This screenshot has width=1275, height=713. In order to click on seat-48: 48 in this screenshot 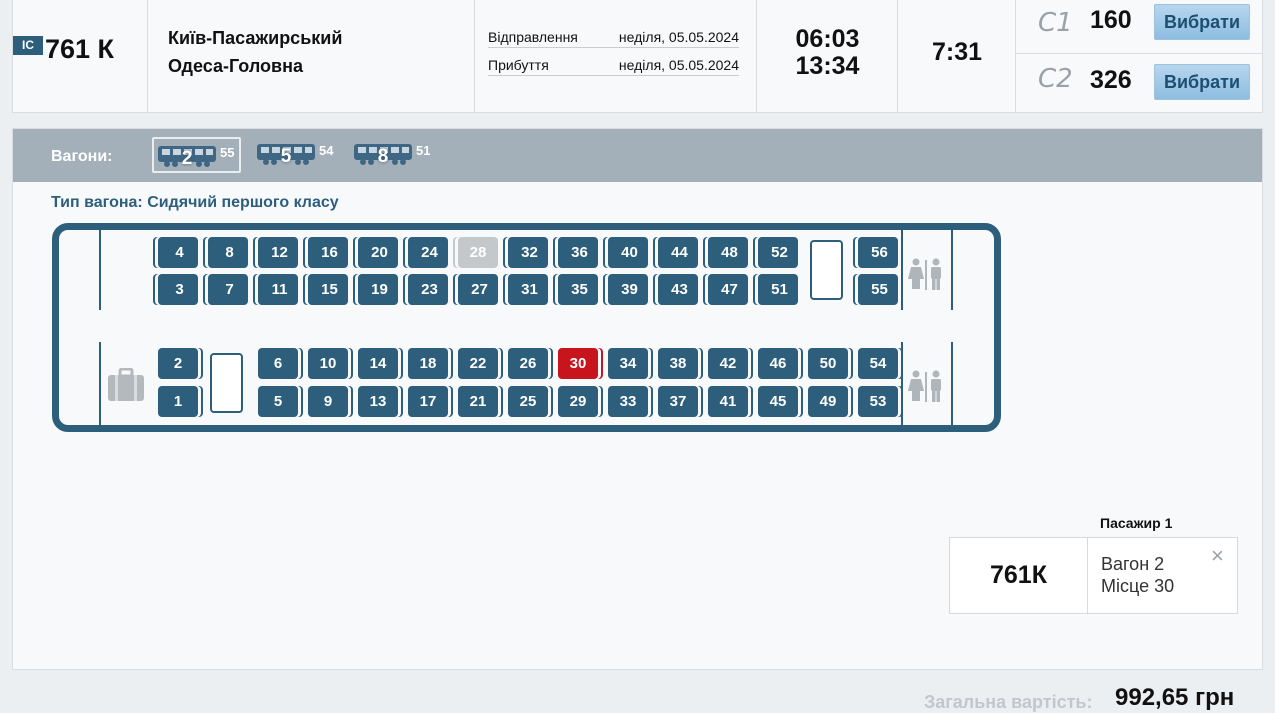, I will do `click(728, 252)`.